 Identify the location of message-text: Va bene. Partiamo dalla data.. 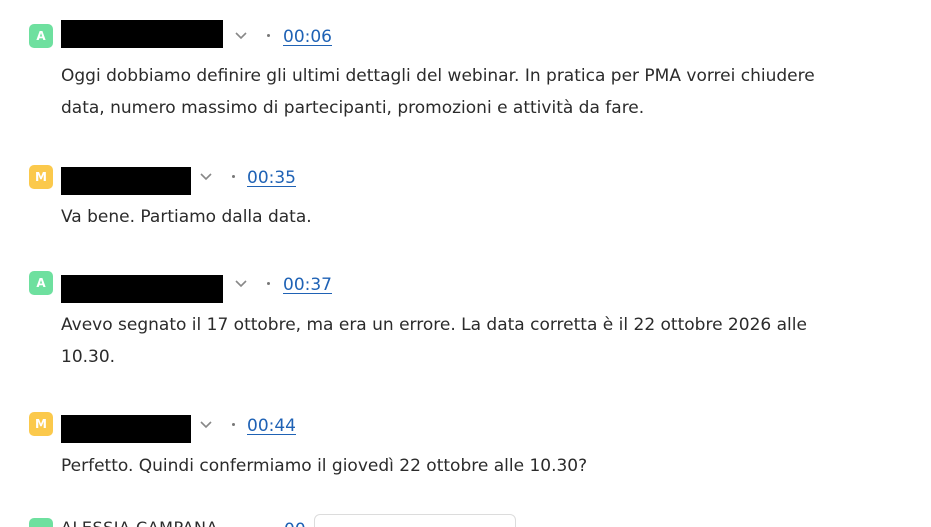
(186, 217).